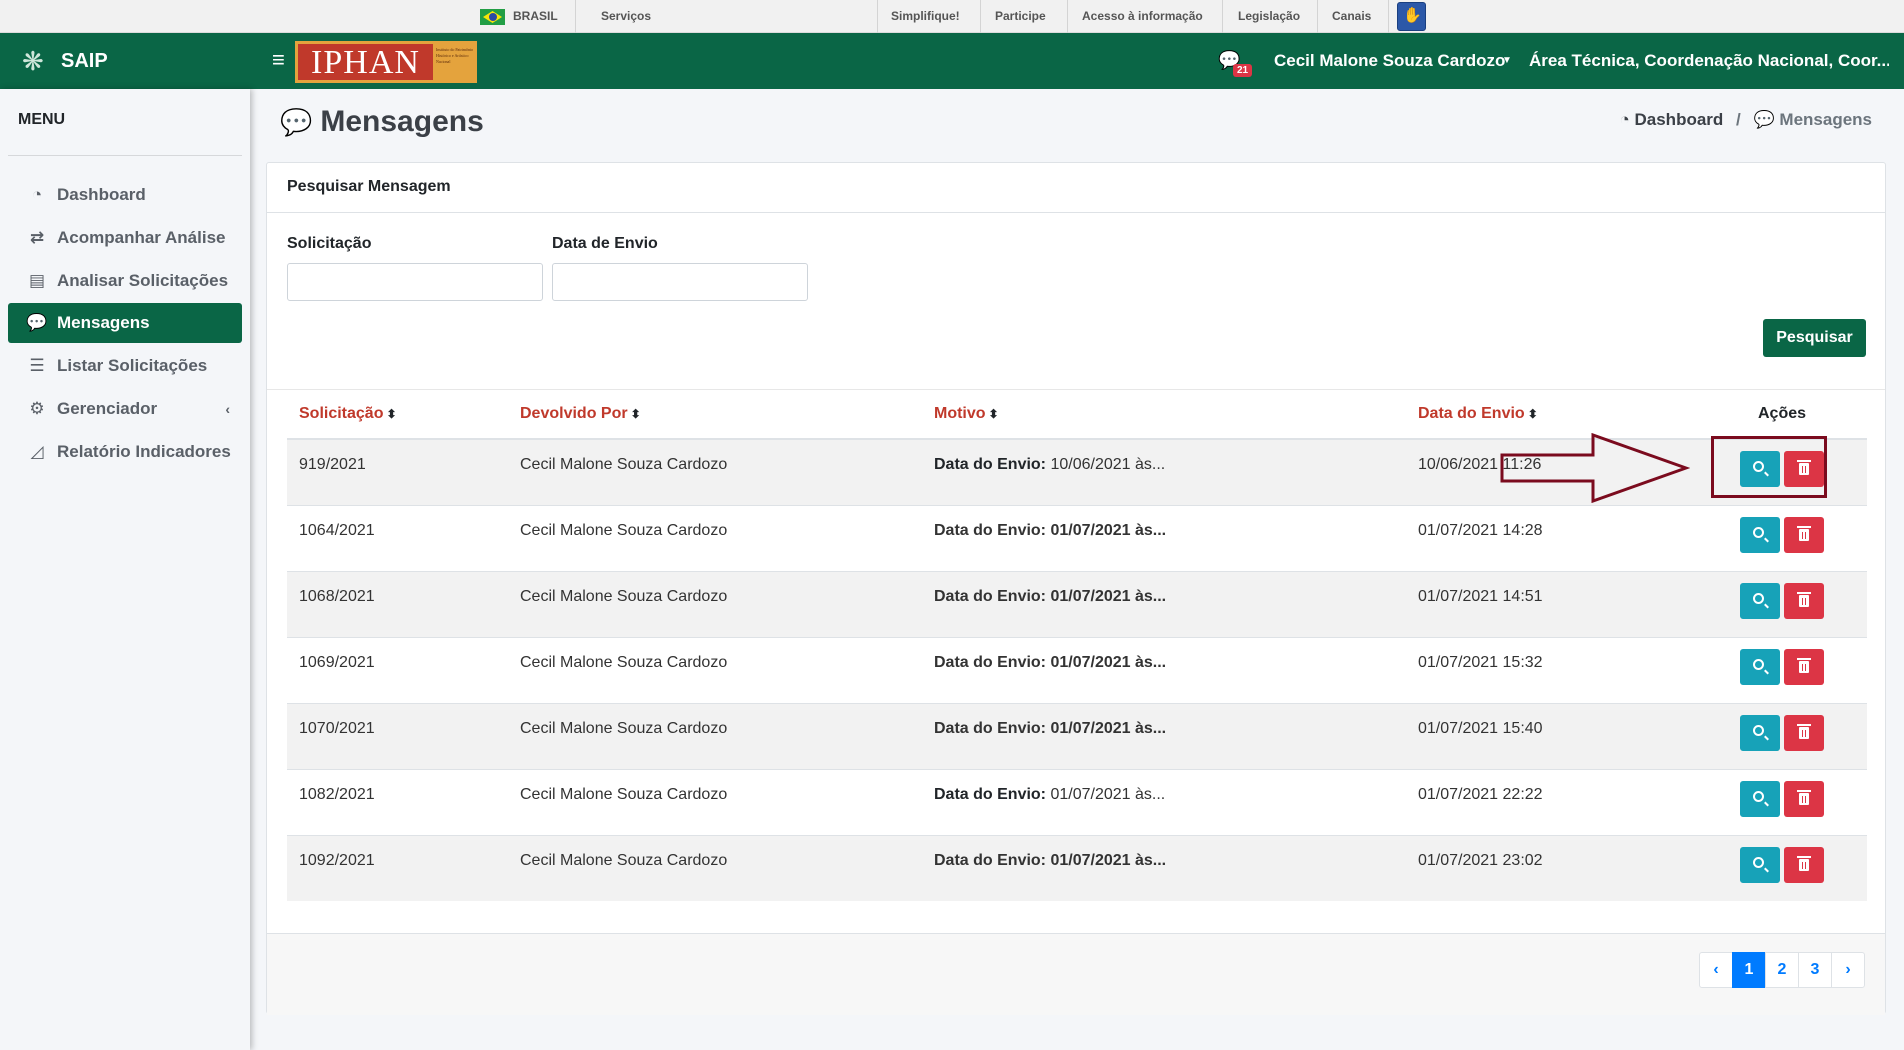 The image size is (1904, 1050). What do you see at coordinates (1679, 119) in the screenshot?
I see `breadcrumb-dashboard: Dashboard` at bounding box center [1679, 119].